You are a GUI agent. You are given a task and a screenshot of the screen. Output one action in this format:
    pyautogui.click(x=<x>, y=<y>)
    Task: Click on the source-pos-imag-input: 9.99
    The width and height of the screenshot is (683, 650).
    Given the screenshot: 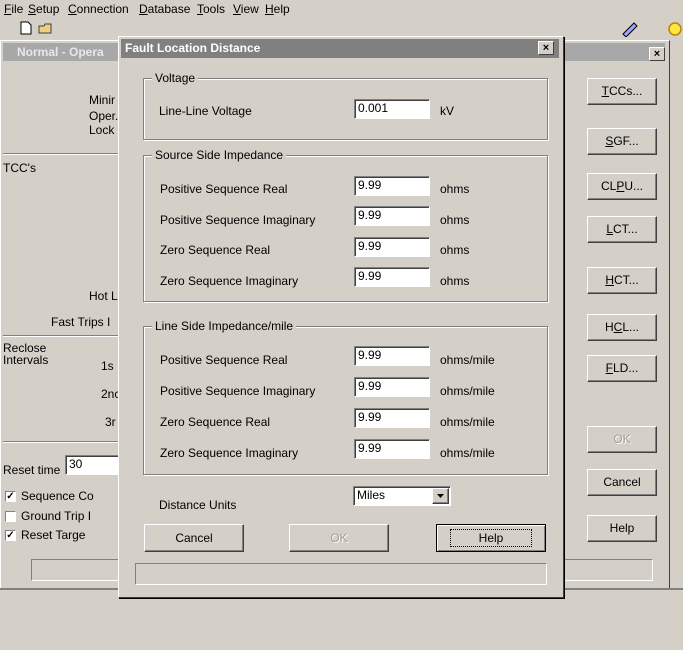 What is the action you would take?
    pyautogui.click(x=392, y=216)
    